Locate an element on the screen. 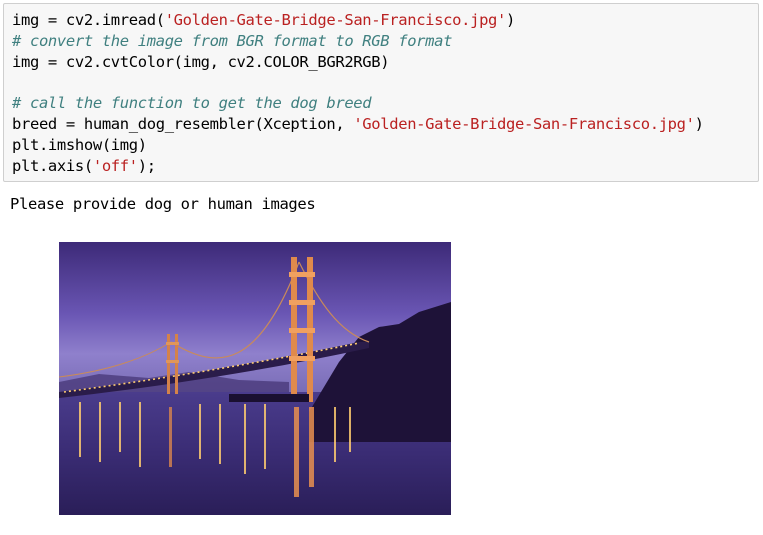  code-token: ); is located at coordinates (146, 165).